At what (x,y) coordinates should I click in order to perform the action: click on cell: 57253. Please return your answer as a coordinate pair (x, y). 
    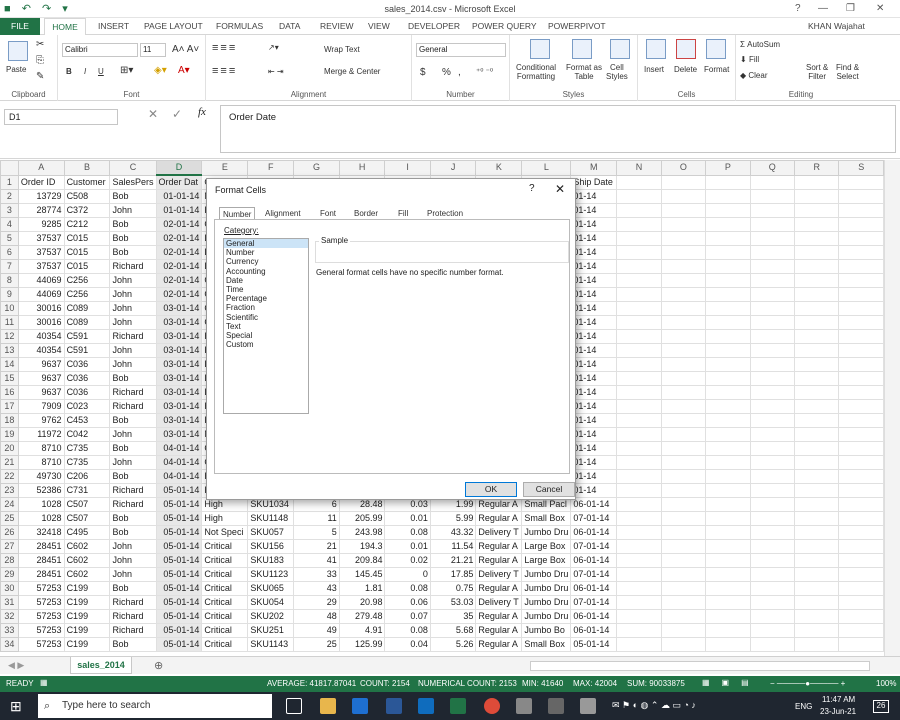
    Looking at the image, I should click on (41, 588).